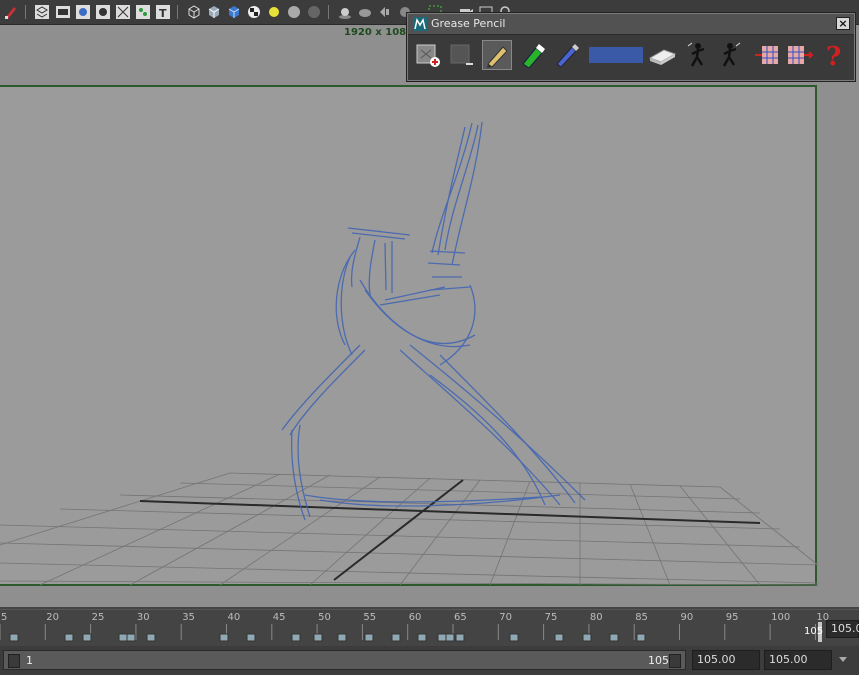  What do you see at coordinates (687, 617) in the screenshot?
I see `tick-label: 90` at bounding box center [687, 617].